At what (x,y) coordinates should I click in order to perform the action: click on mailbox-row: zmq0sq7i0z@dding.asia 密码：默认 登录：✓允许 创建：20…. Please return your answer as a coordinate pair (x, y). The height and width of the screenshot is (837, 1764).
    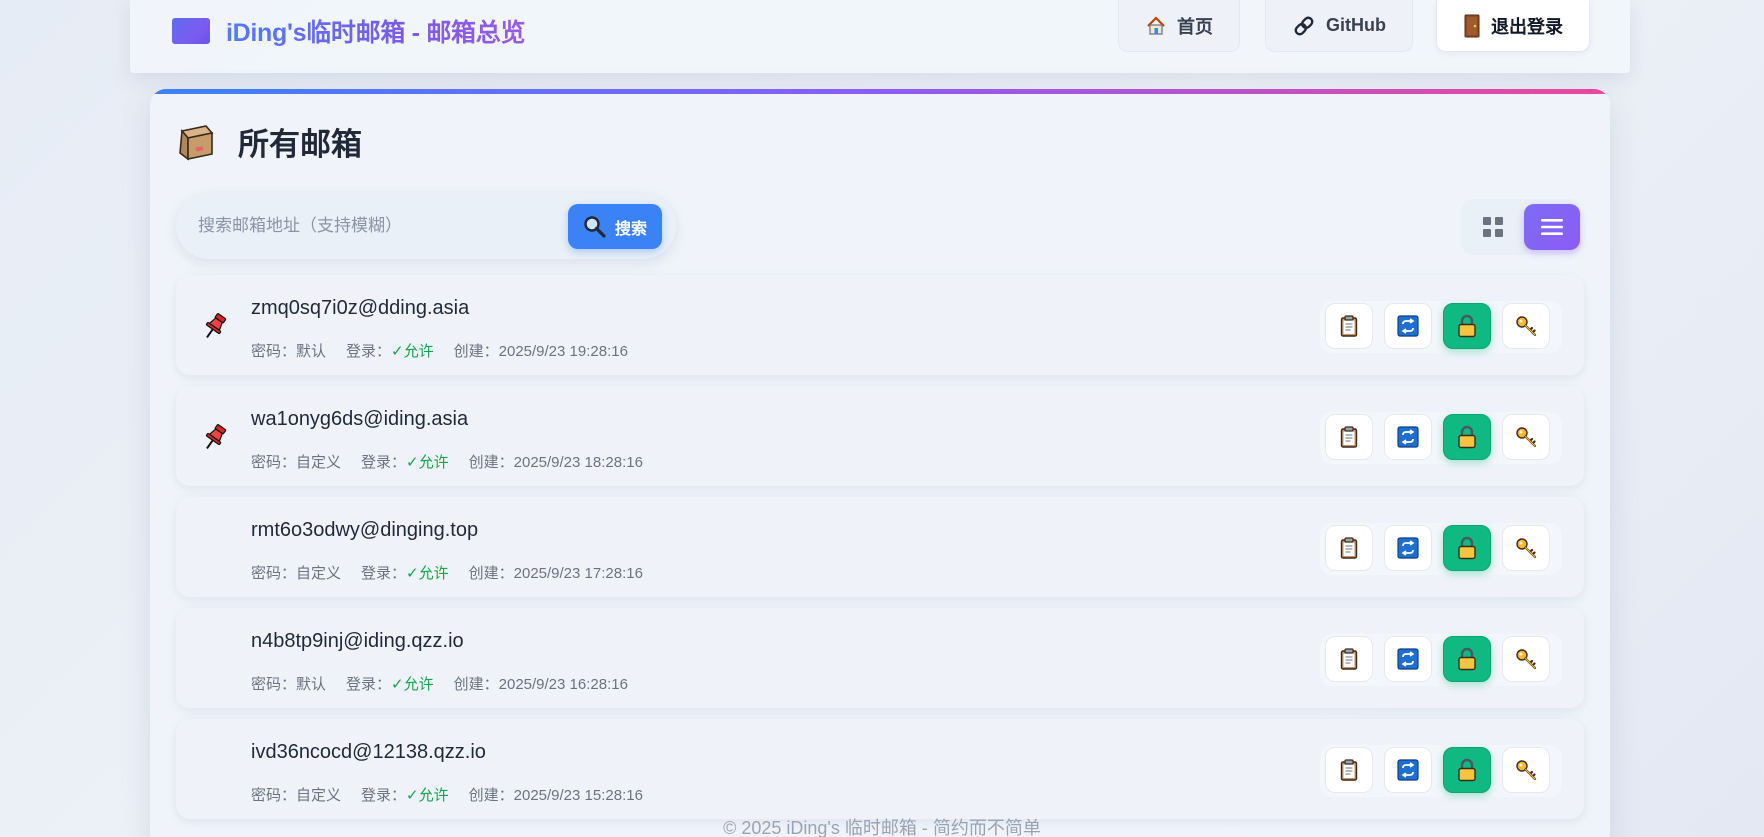
    Looking at the image, I should click on (880, 325).